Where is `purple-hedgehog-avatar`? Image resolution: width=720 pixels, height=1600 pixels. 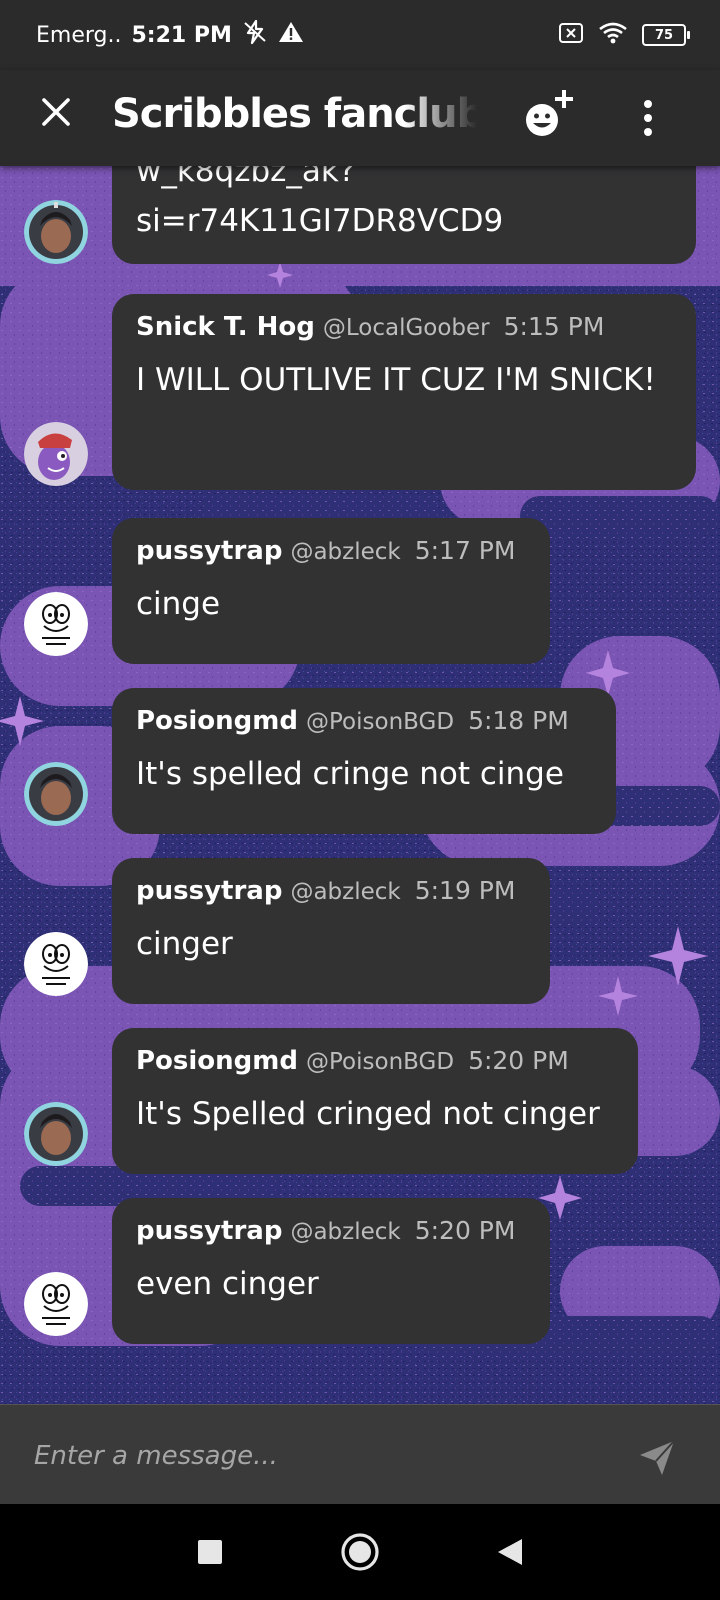
purple-hedgehog-avatar is located at coordinates (56, 454).